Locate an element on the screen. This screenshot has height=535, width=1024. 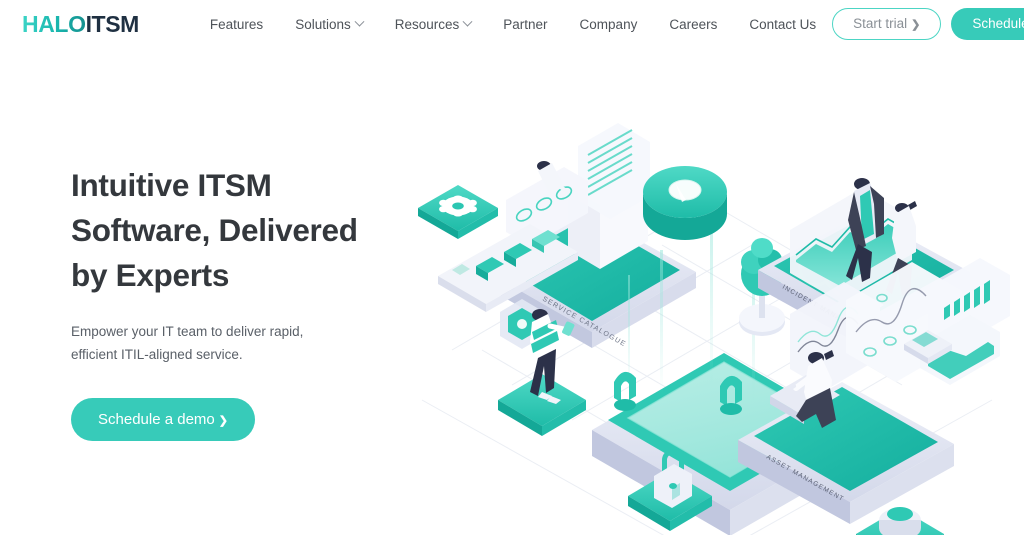
nav-label: Careers is located at coordinates (693, 24).